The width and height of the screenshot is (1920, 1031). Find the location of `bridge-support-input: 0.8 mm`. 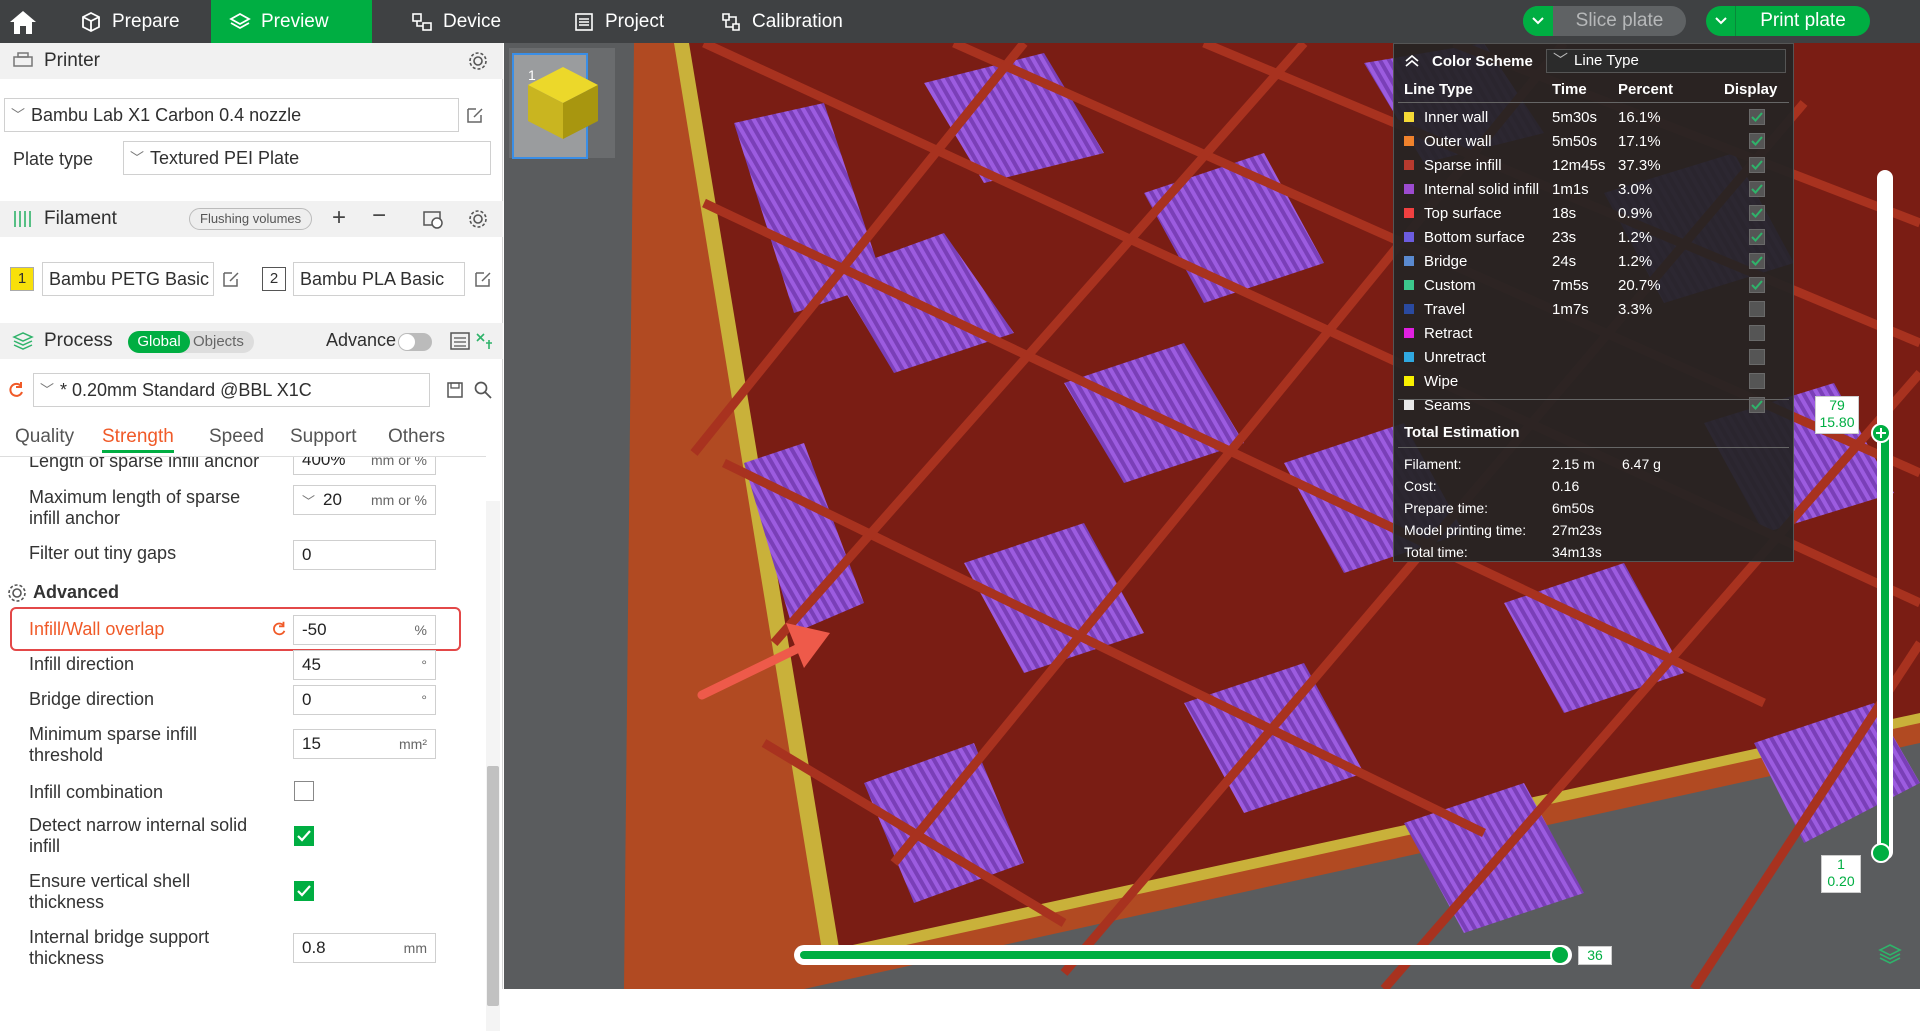

bridge-support-input: 0.8 mm is located at coordinates (364, 948).